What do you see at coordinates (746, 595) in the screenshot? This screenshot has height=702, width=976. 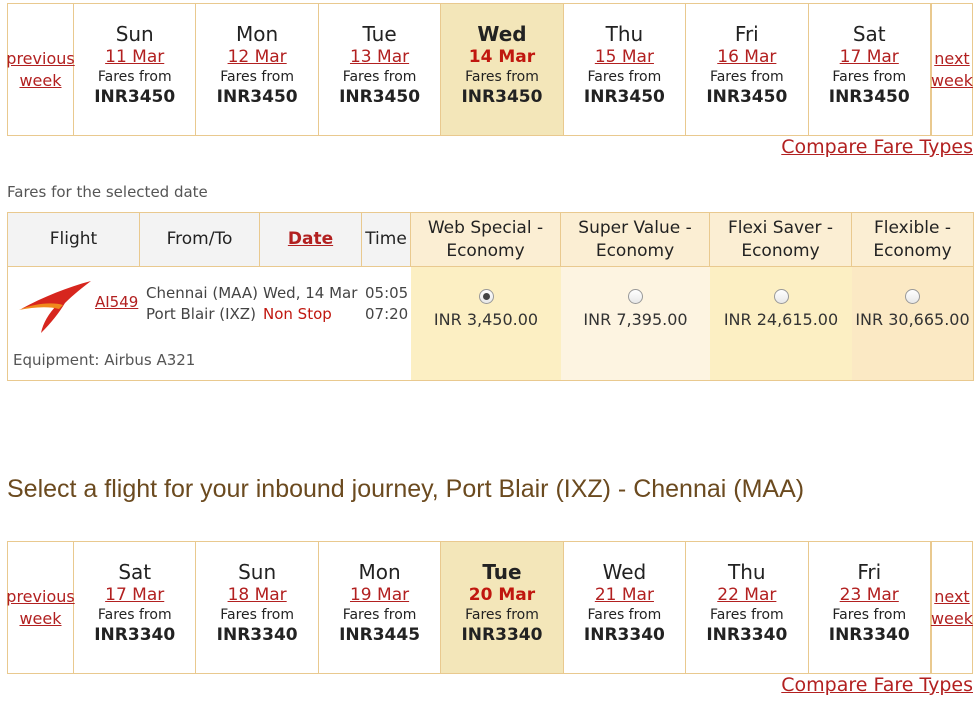 I see `day-date-link: 22 Mar` at bounding box center [746, 595].